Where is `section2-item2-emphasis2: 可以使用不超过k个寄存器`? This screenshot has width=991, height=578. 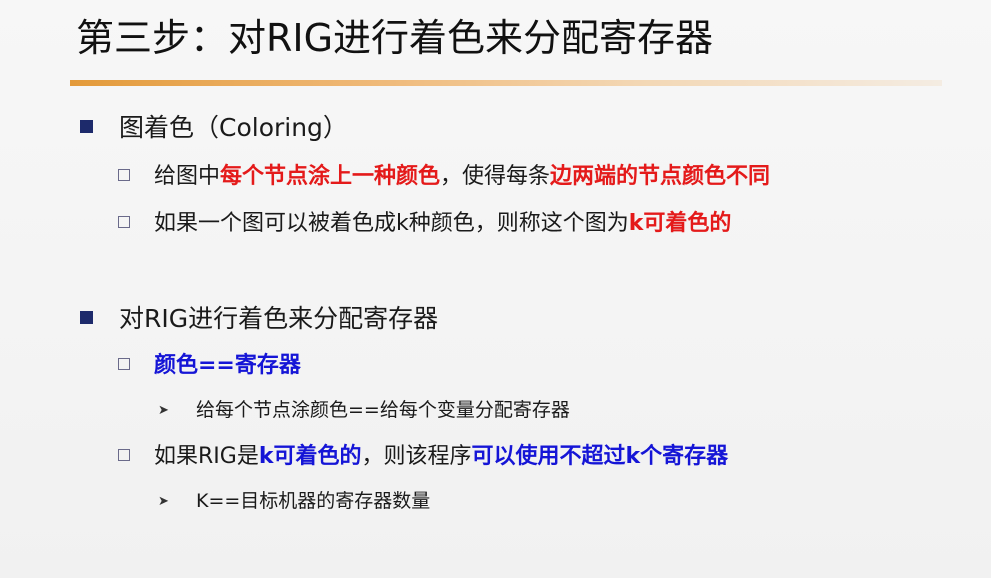 section2-item2-emphasis2: 可以使用不超过k个寄存器 is located at coordinates (600, 456).